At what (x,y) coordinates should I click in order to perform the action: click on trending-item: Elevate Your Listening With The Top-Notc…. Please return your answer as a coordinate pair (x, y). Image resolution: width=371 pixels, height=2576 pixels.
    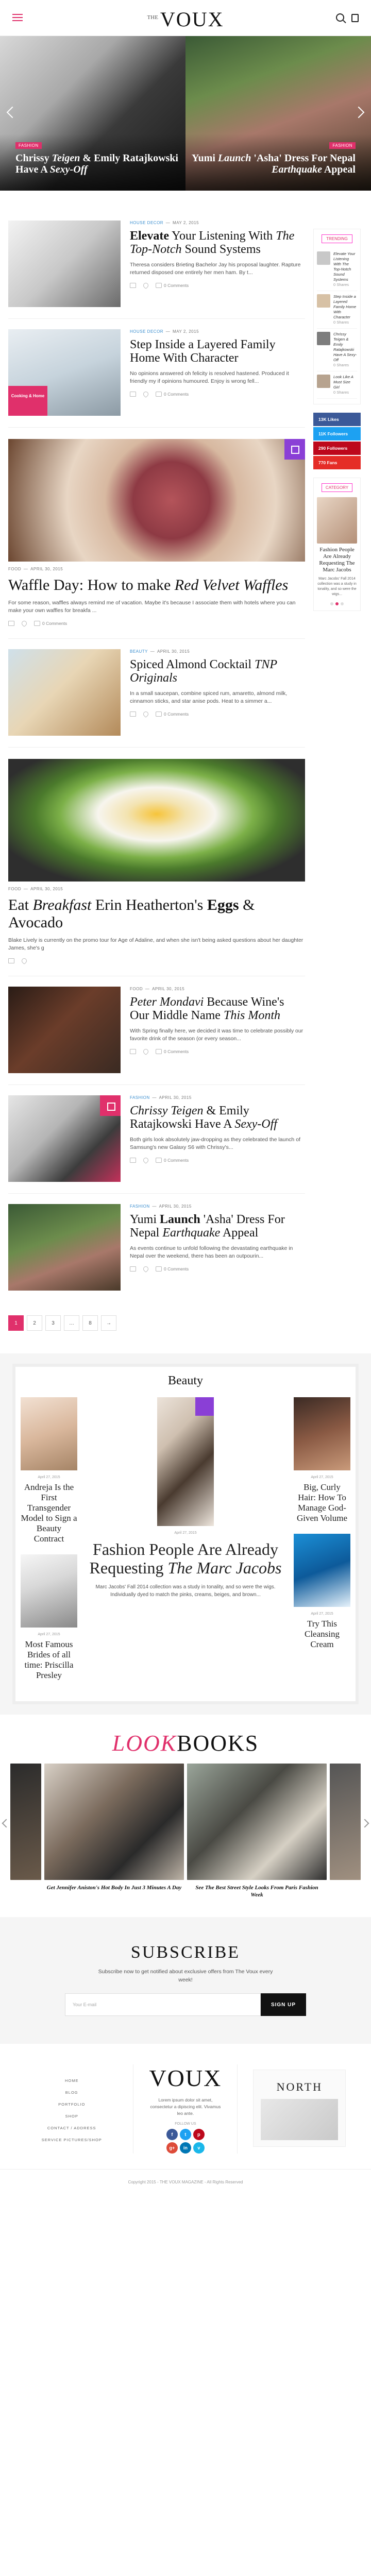
    Looking at the image, I should click on (337, 269).